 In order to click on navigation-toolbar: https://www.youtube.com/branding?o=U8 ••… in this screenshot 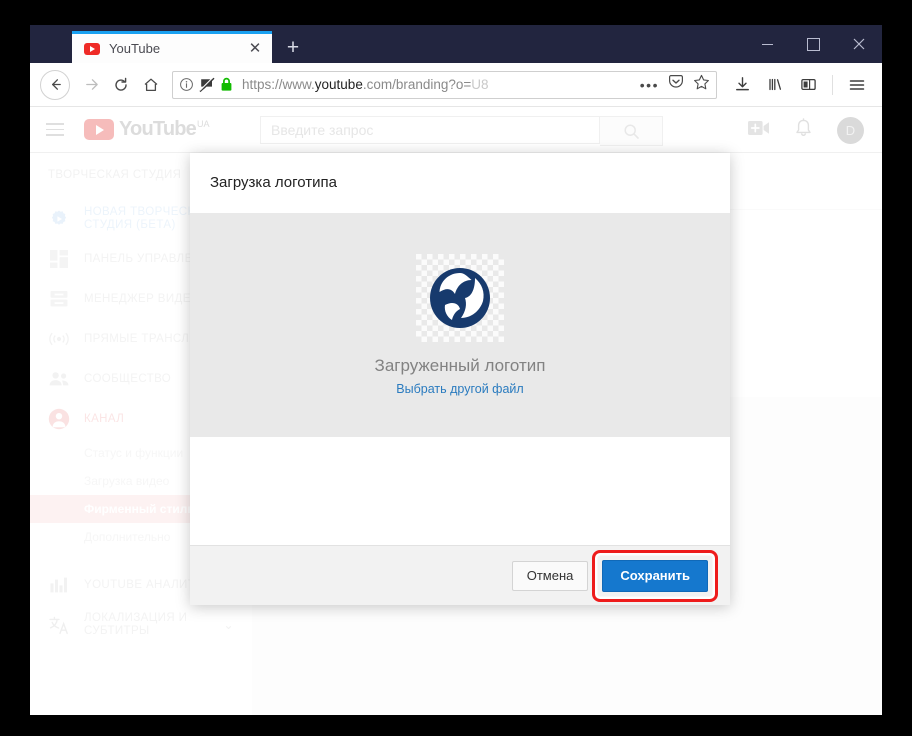, I will do `click(456, 85)`.